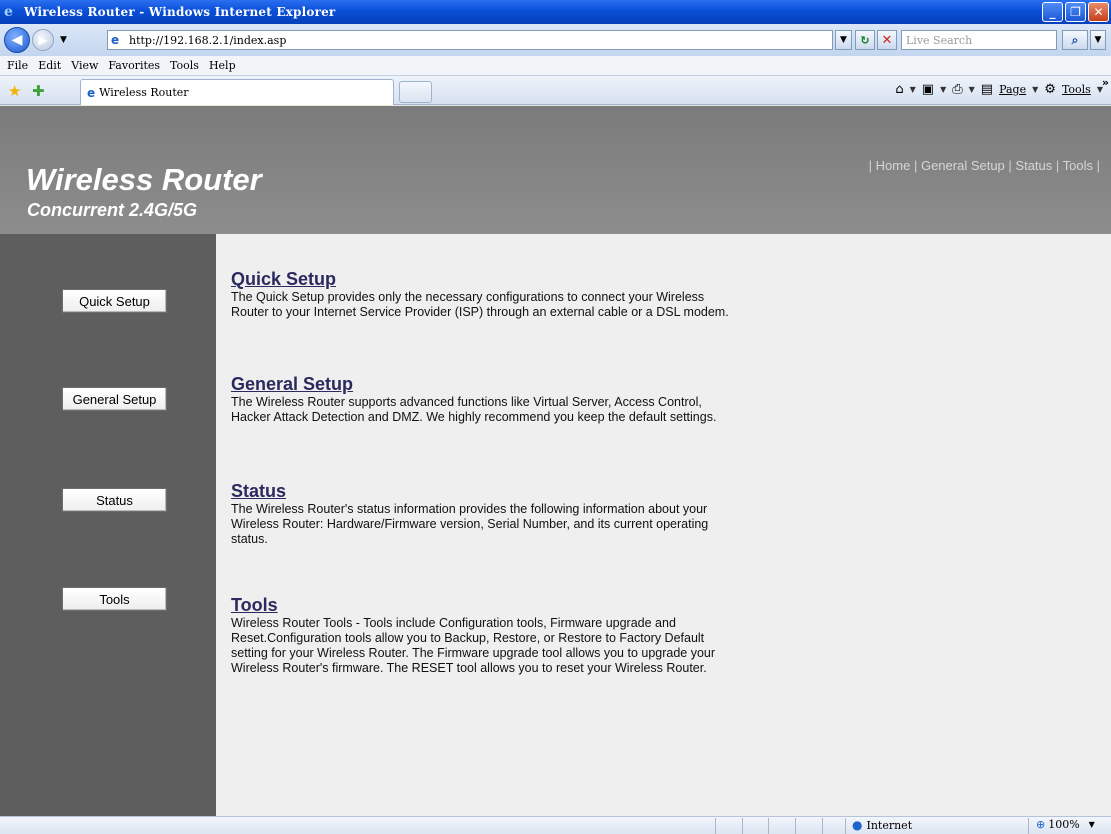 Image resolution: width=1111 pixels, height=834 pixels. I want to click on minimize-button: _, so click(1052, 12).